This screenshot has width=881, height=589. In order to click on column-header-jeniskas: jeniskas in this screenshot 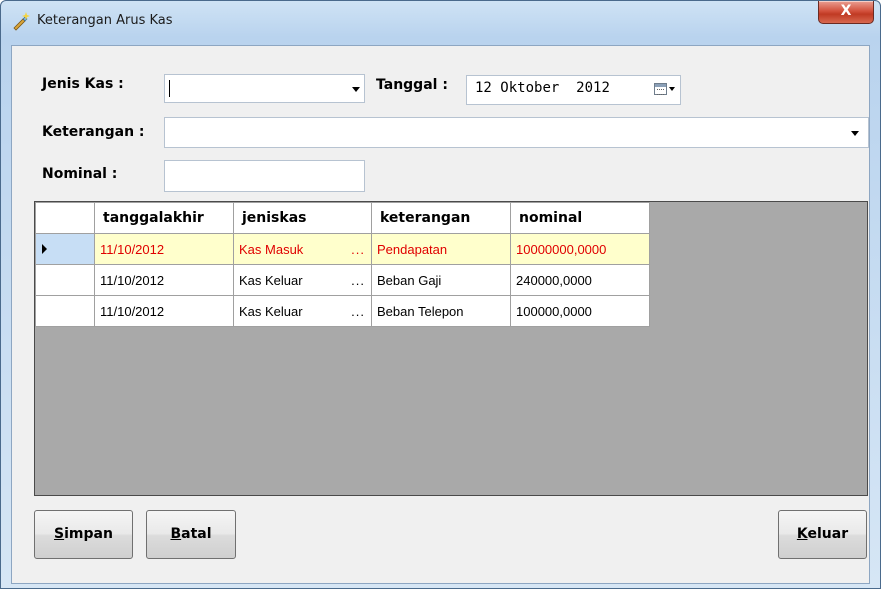, I will do `click(302, 218)`.